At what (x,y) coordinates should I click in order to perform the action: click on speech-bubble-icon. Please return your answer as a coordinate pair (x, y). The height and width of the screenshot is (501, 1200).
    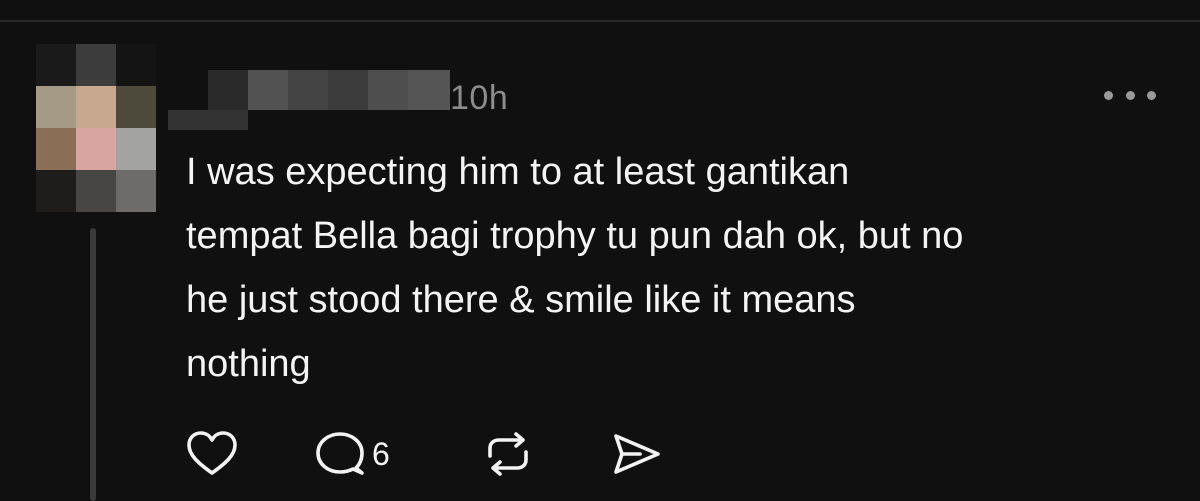
    Looking at the image, I should click on (340, 453).